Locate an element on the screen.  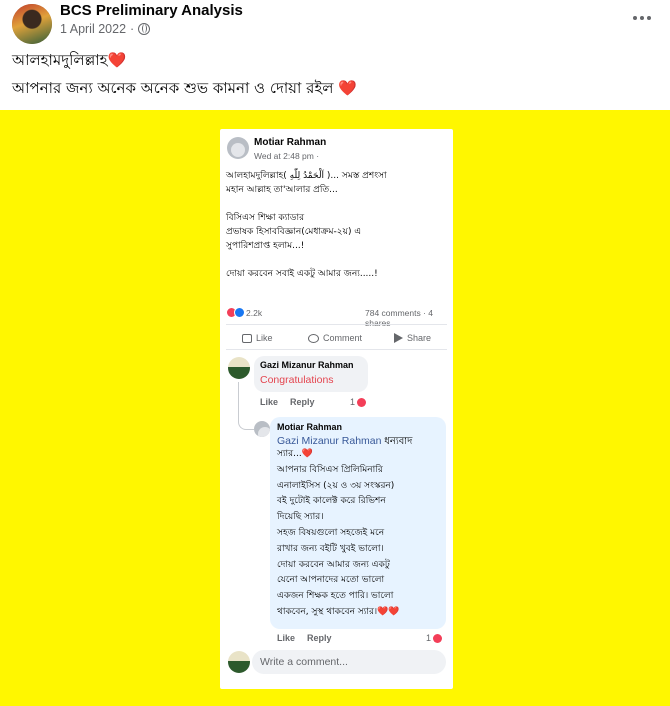
comment-text: Congratulations is located at coordinates (297, 380).